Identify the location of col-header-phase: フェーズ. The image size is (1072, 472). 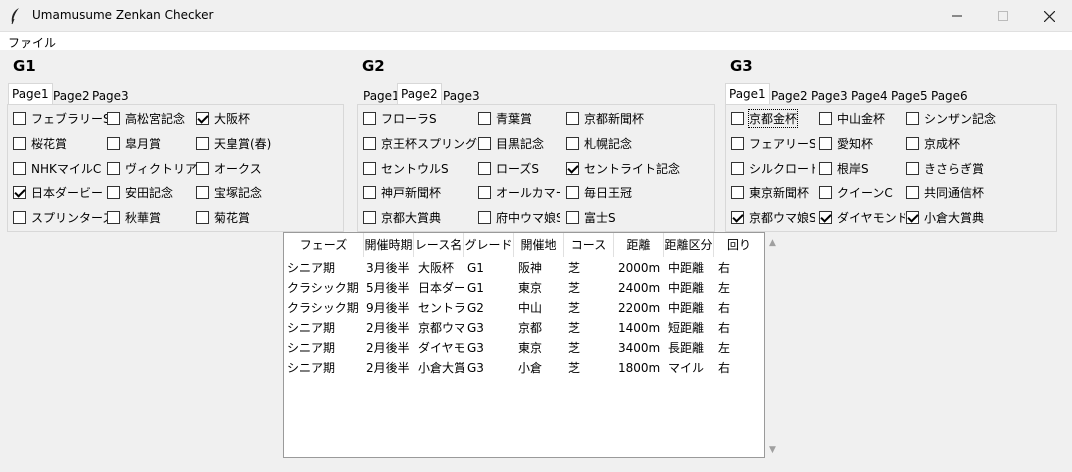
(324, 245).